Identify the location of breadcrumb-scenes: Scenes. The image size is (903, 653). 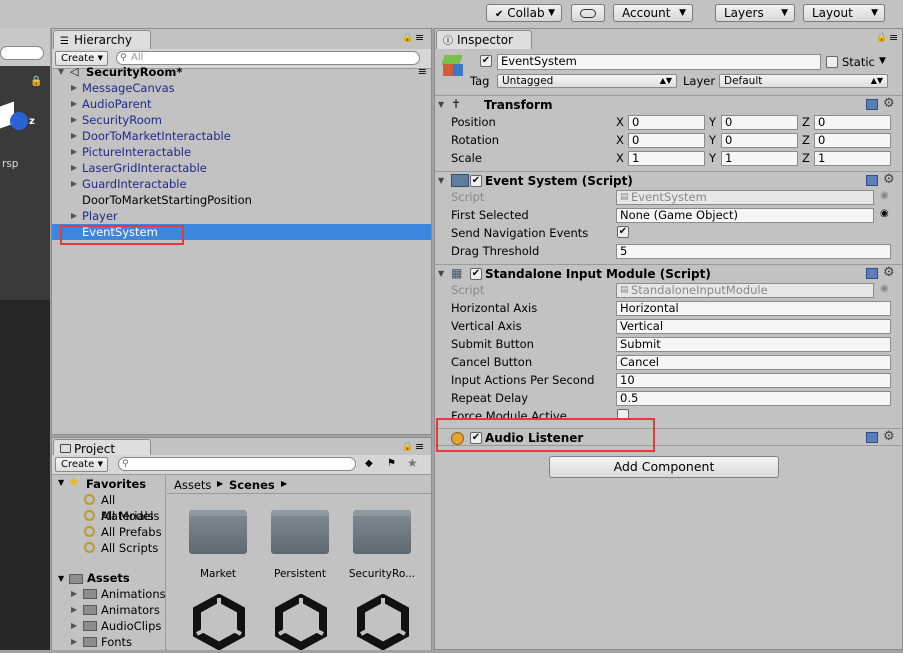
(252, 485).